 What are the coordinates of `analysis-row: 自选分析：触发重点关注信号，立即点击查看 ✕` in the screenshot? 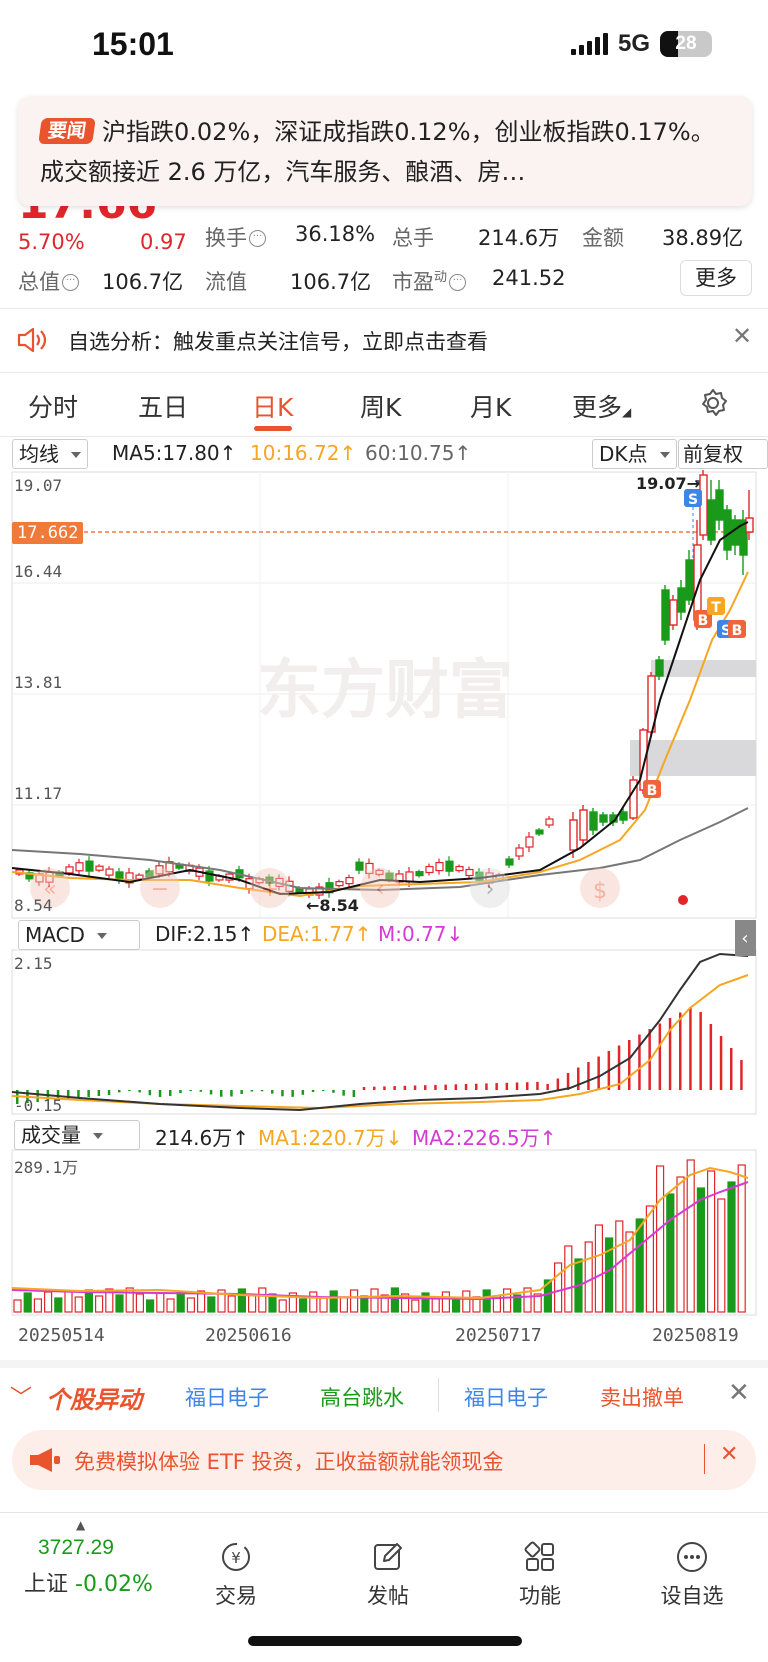 It's located at (384, 340).